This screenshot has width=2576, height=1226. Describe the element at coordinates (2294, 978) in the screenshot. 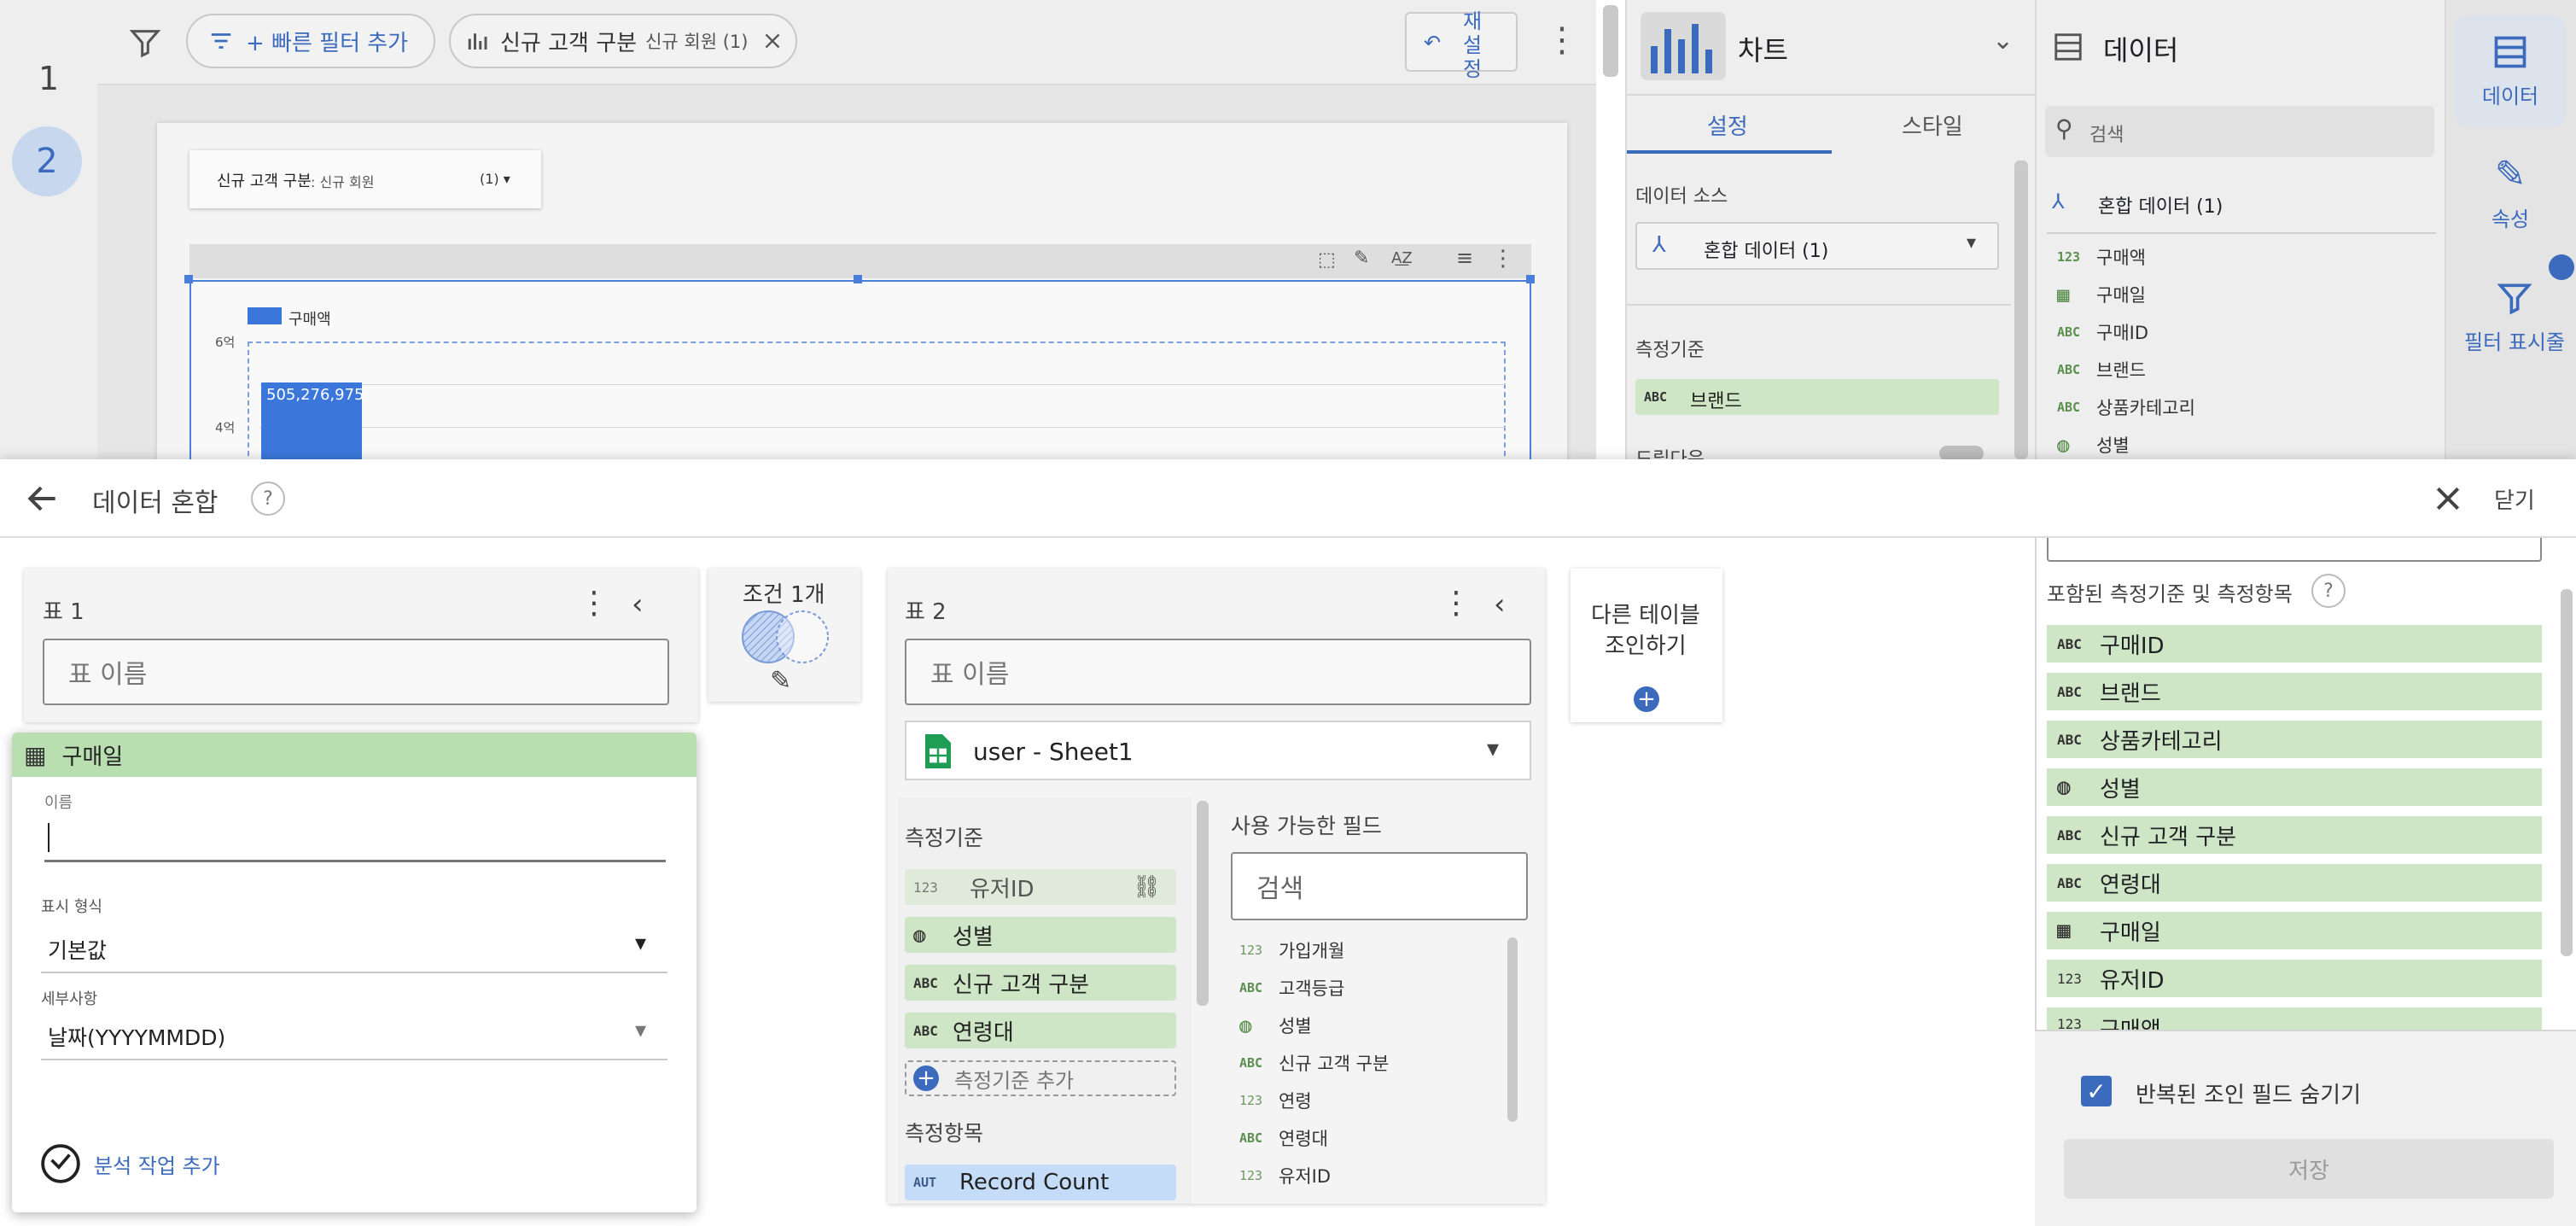

I see `included-field: 123 유저ID` at that location.